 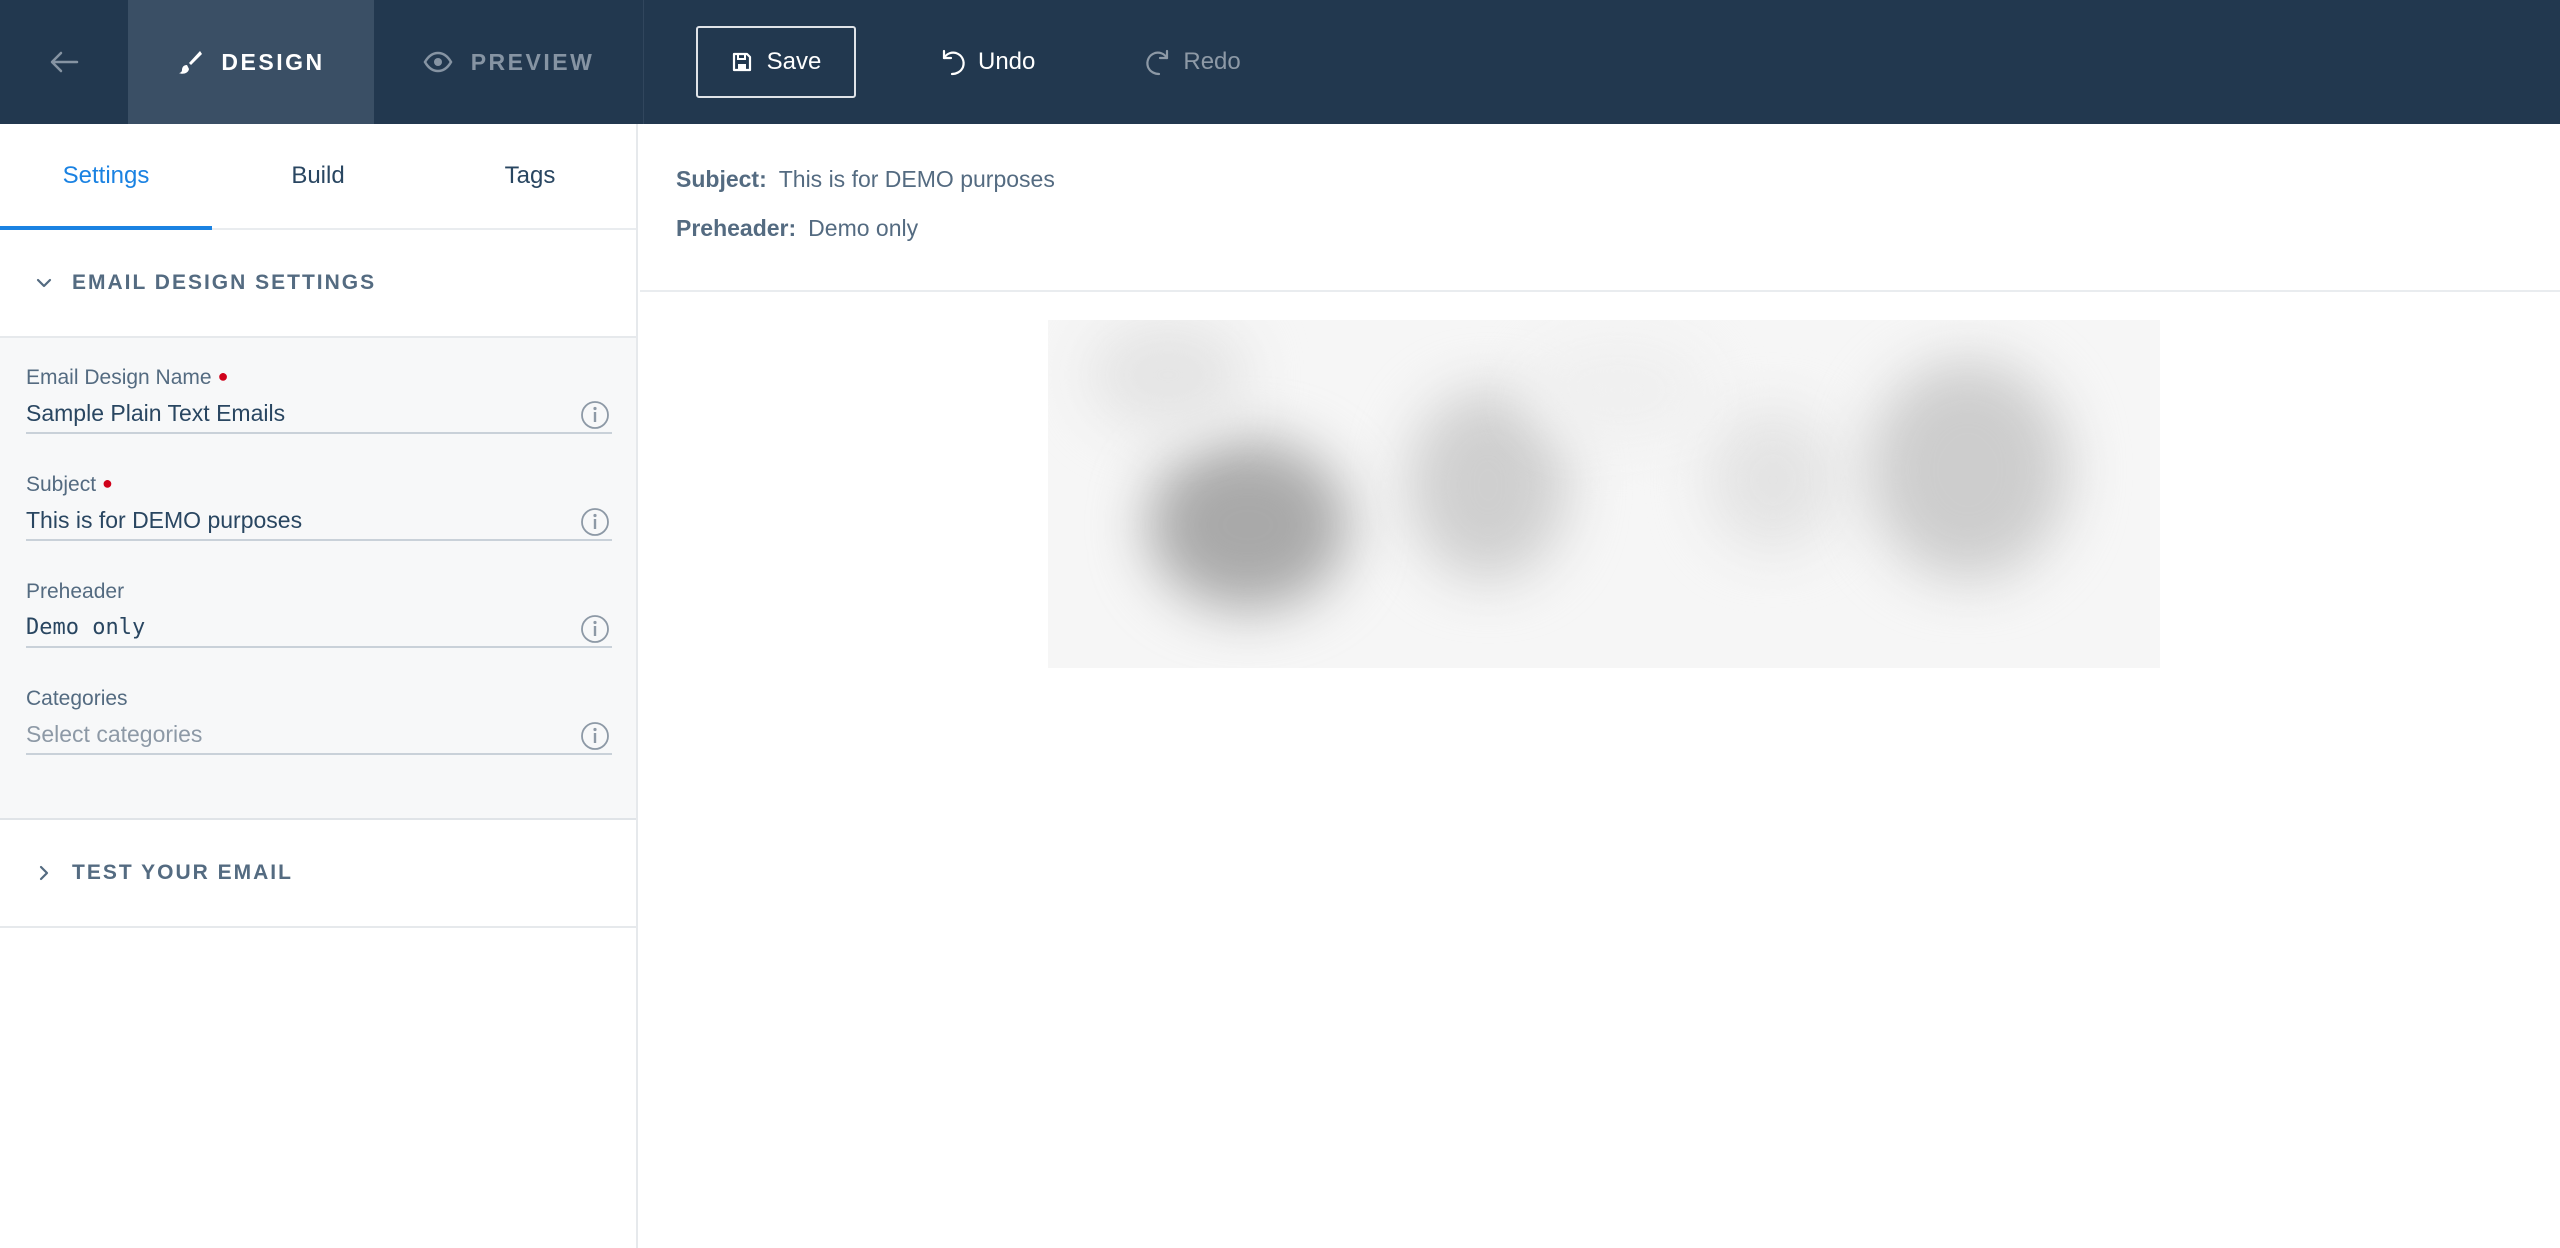 I want to click on chevron-right-icon, so click(x=44, y=873).